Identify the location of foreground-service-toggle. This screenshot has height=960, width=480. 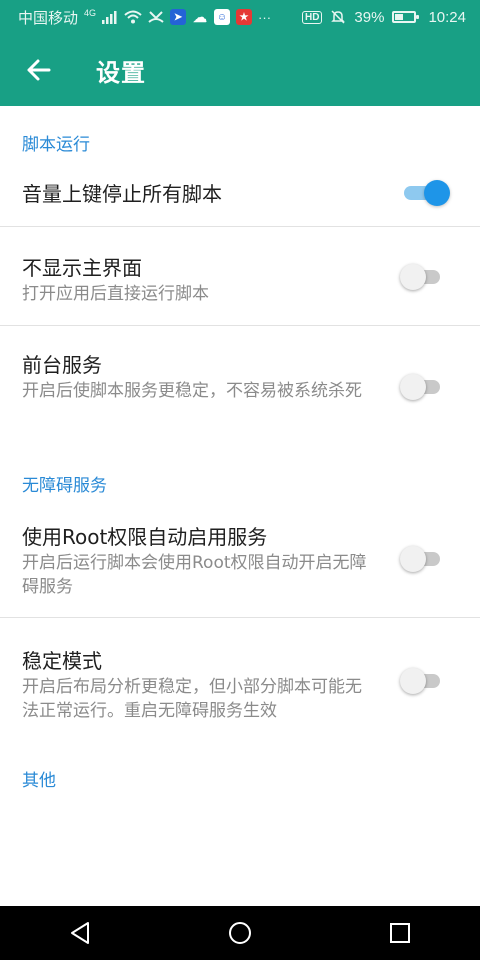
(422, 387).